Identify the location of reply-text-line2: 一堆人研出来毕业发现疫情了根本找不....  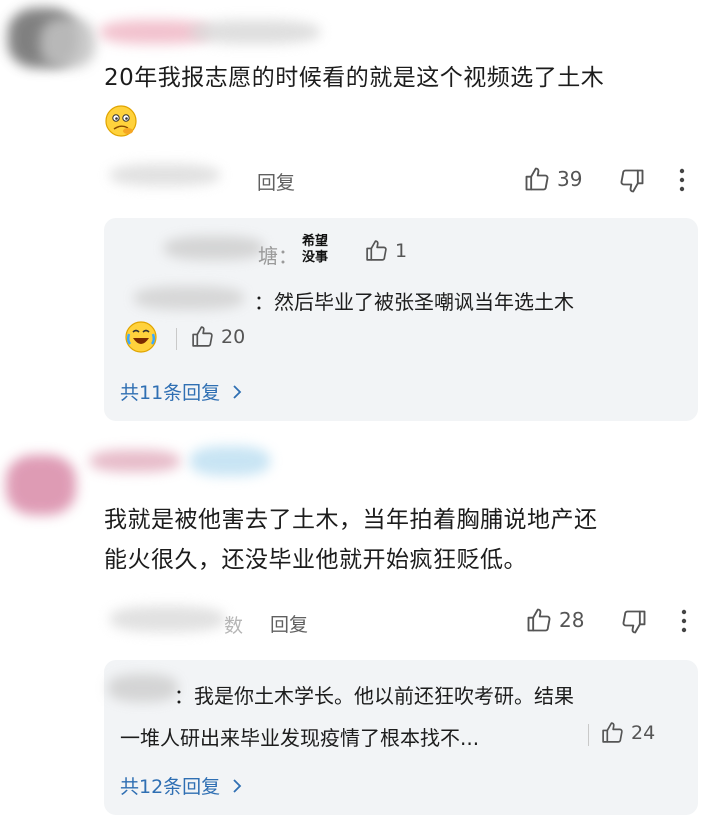
(300, 738).